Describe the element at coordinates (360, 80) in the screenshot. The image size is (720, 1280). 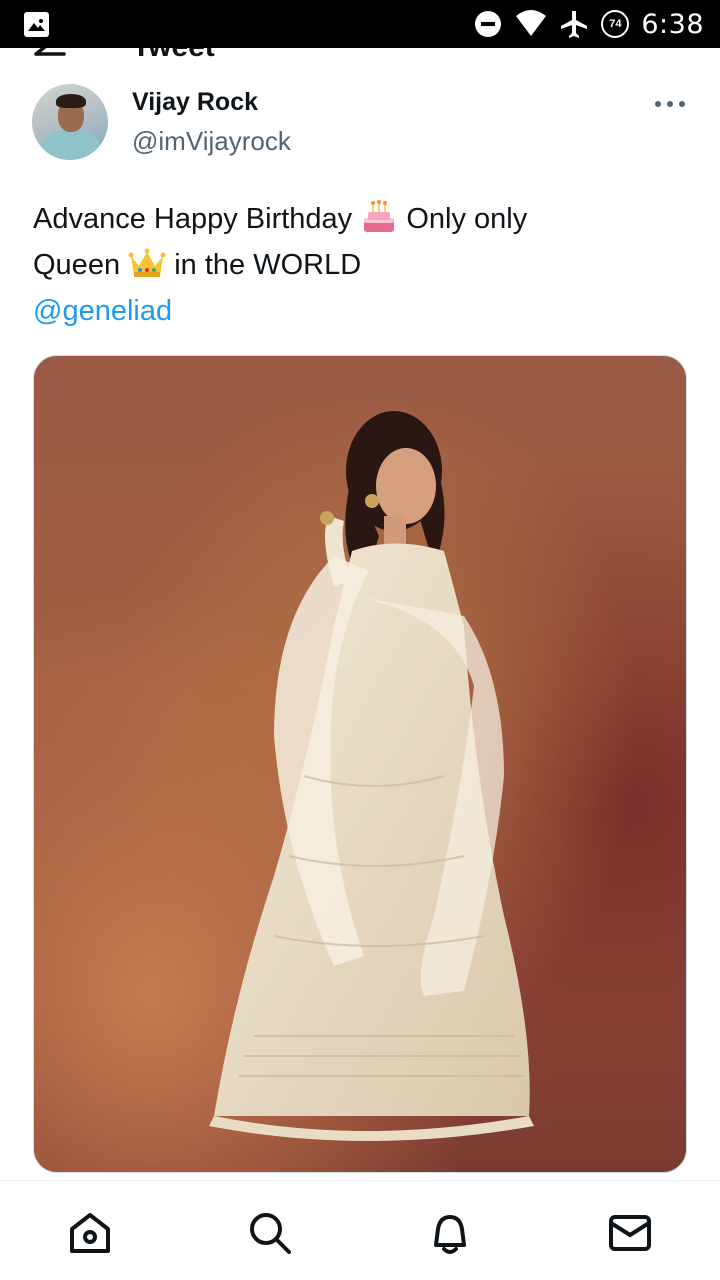
I see `header-fade` at that location.